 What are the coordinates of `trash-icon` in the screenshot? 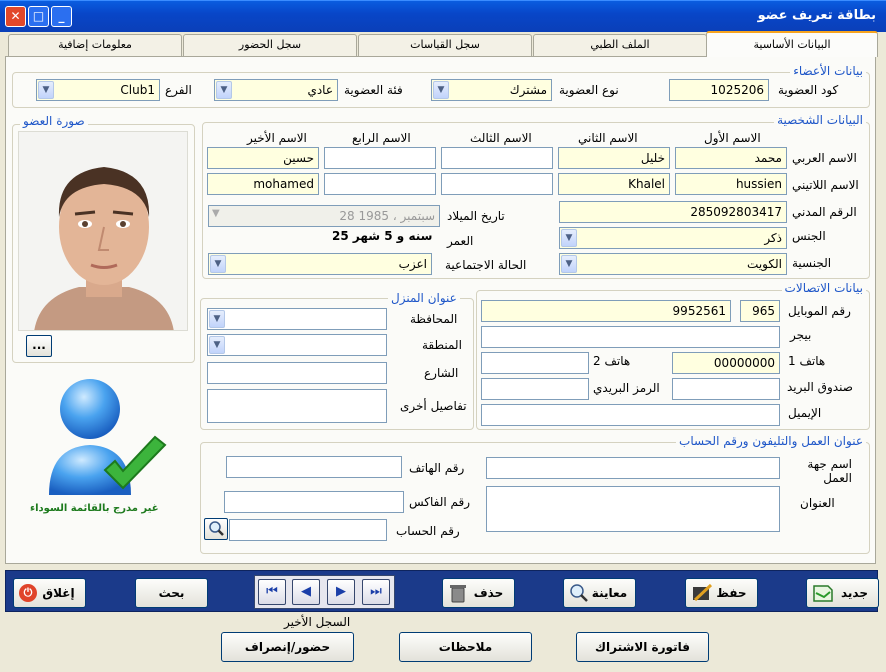 It's located at (458, 594).